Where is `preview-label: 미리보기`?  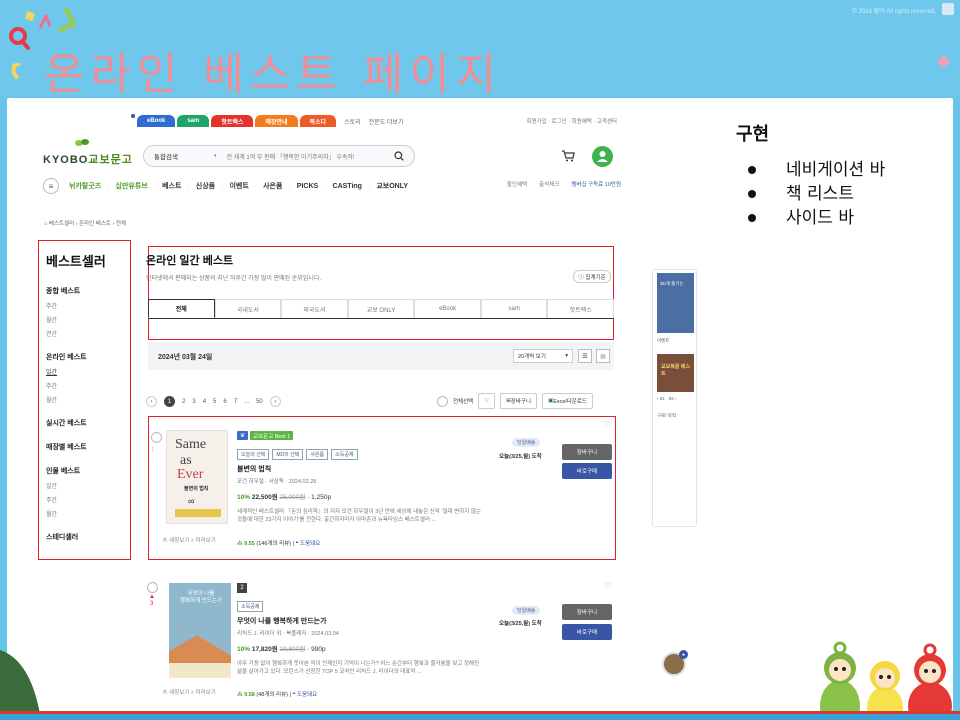
preview-label: 미리보기 is located at coordinates (205, 541).